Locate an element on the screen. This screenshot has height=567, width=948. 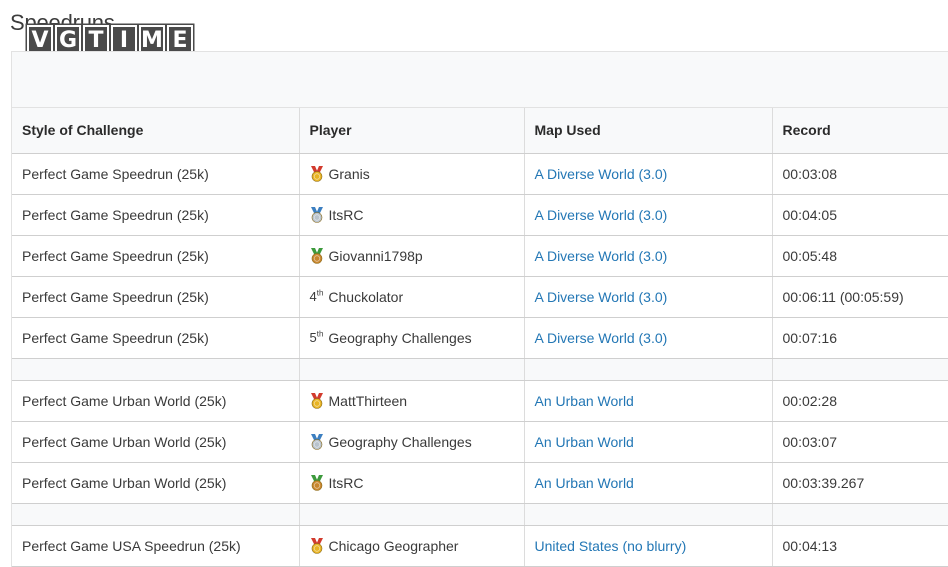
record-cell: 00:04:13 is located at coordinates (860, 546).